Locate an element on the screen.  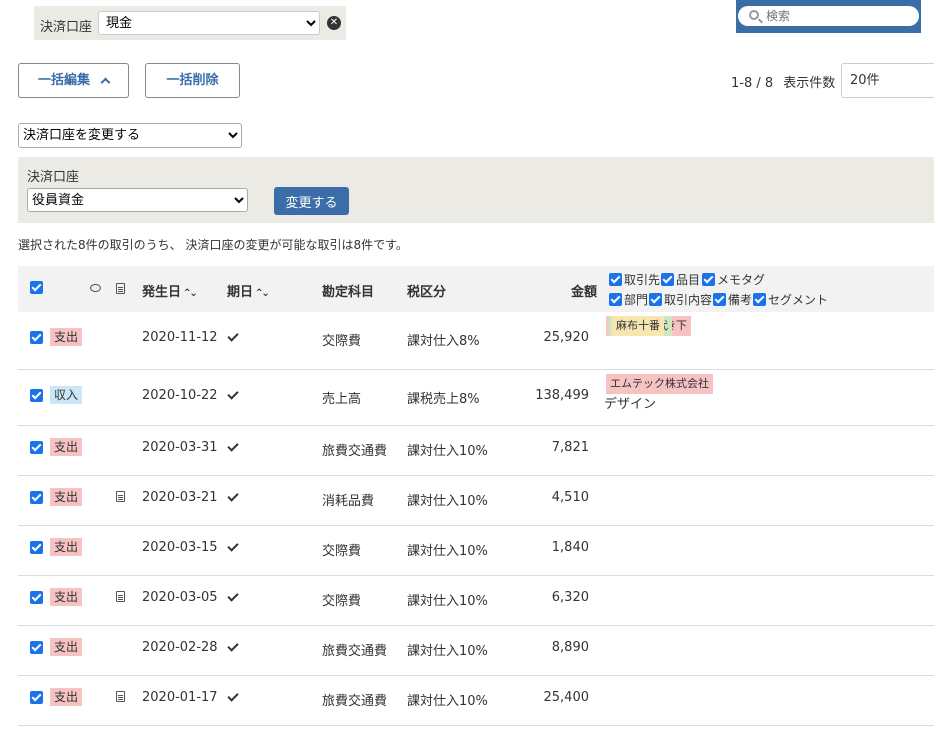
table-row: 支出 2020-03-15 交際費 課対仕入10% 1,840 is located at coordinates (476, 551).